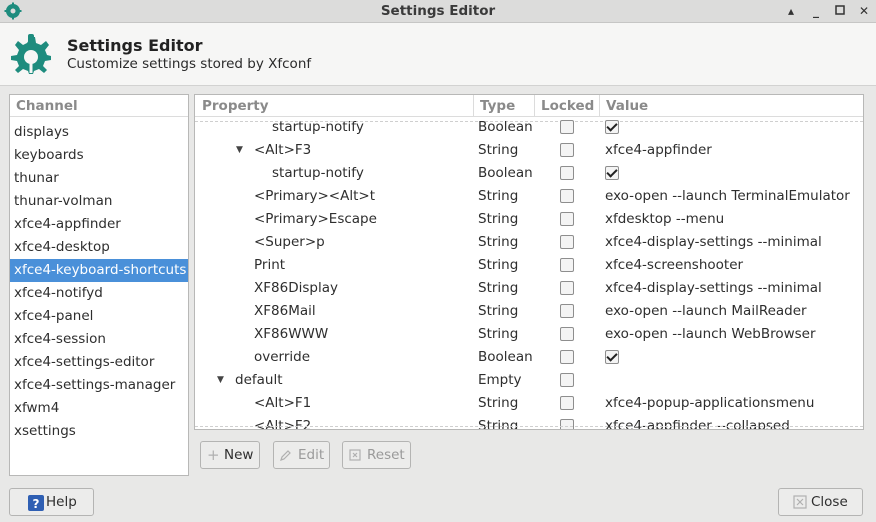  What do you see at coordinates (99, 339) in the screenshot?
I see `channel-item-xfce4-session: xfce4-session` at bounding box center [99, 339].